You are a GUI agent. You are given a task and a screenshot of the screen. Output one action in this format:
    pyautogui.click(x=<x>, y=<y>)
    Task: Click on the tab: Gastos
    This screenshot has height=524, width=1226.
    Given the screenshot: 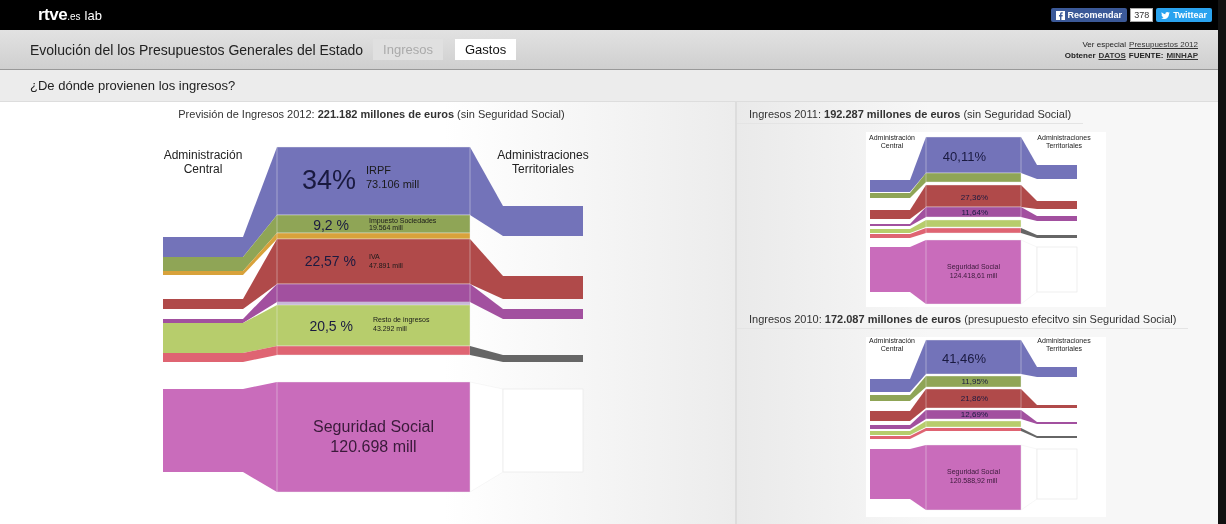 What is the action you would take?
    pyautogui.click(x=485, y=49)
    